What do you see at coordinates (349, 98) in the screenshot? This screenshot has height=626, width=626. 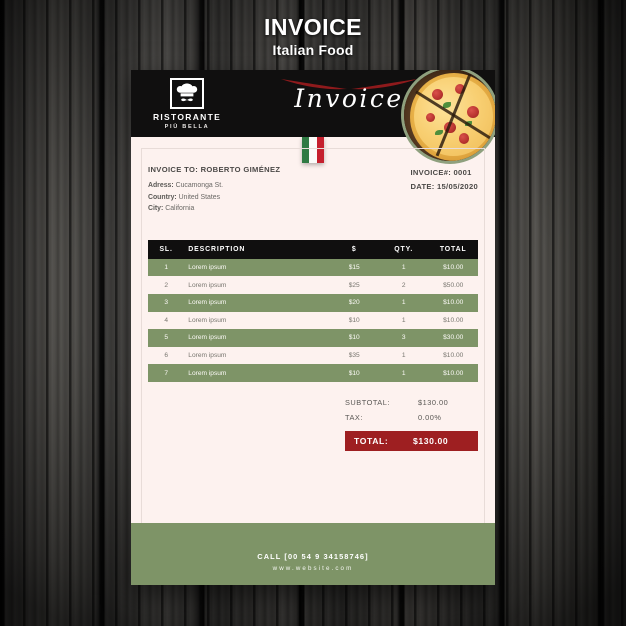 I see `invoice-script-title: Invoice` at bounding box center [349, 98].